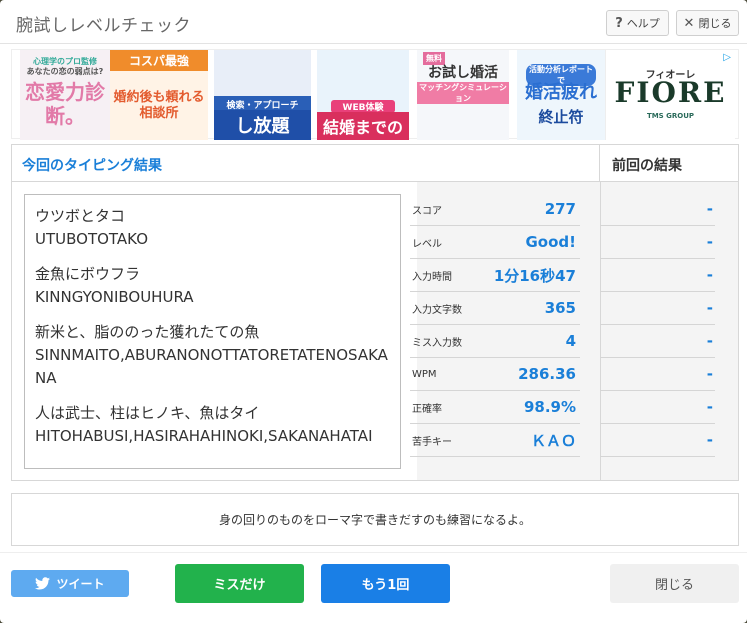 The width and height of the screenshot is (747, 623). Describe the element at coordinates (80, 216) in the screenshot. I see `typed-japanese: ウツボとタコ` at that location.